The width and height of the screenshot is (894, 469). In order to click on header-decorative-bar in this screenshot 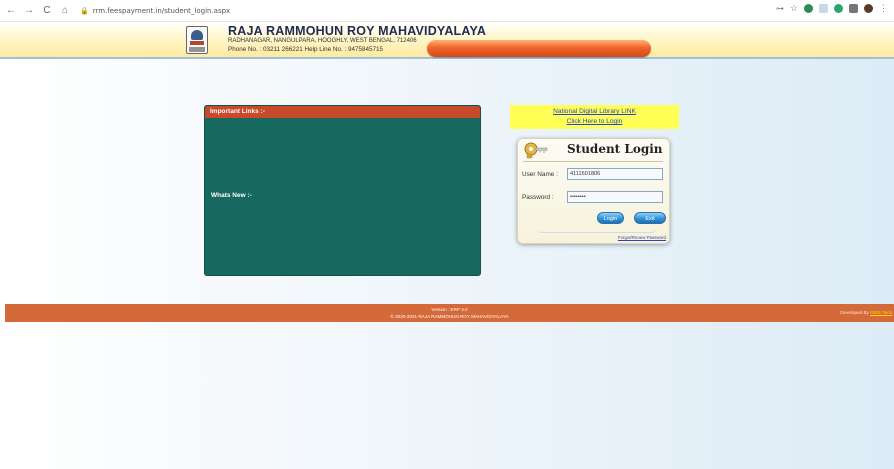, I will do `click(539, 48)`.